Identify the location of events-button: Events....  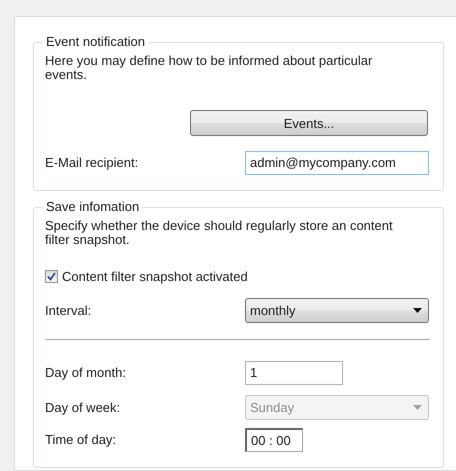
(309, 123).